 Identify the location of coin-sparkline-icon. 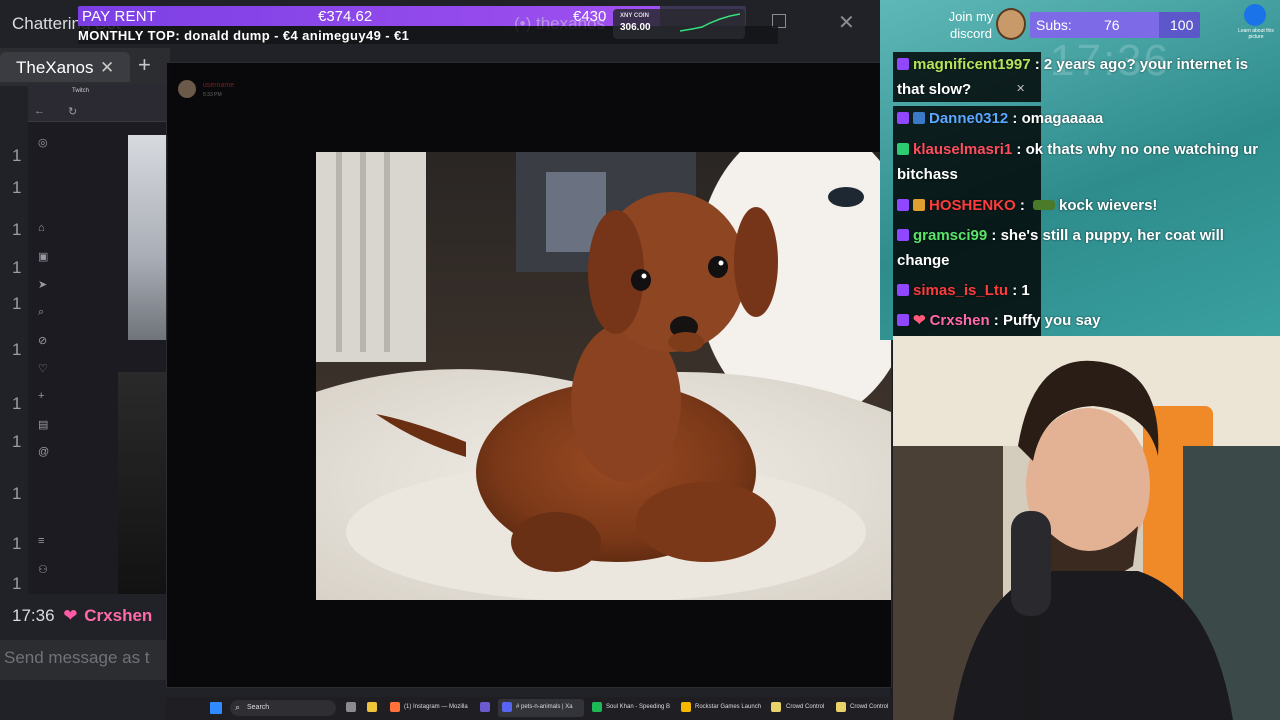
(710, 22).